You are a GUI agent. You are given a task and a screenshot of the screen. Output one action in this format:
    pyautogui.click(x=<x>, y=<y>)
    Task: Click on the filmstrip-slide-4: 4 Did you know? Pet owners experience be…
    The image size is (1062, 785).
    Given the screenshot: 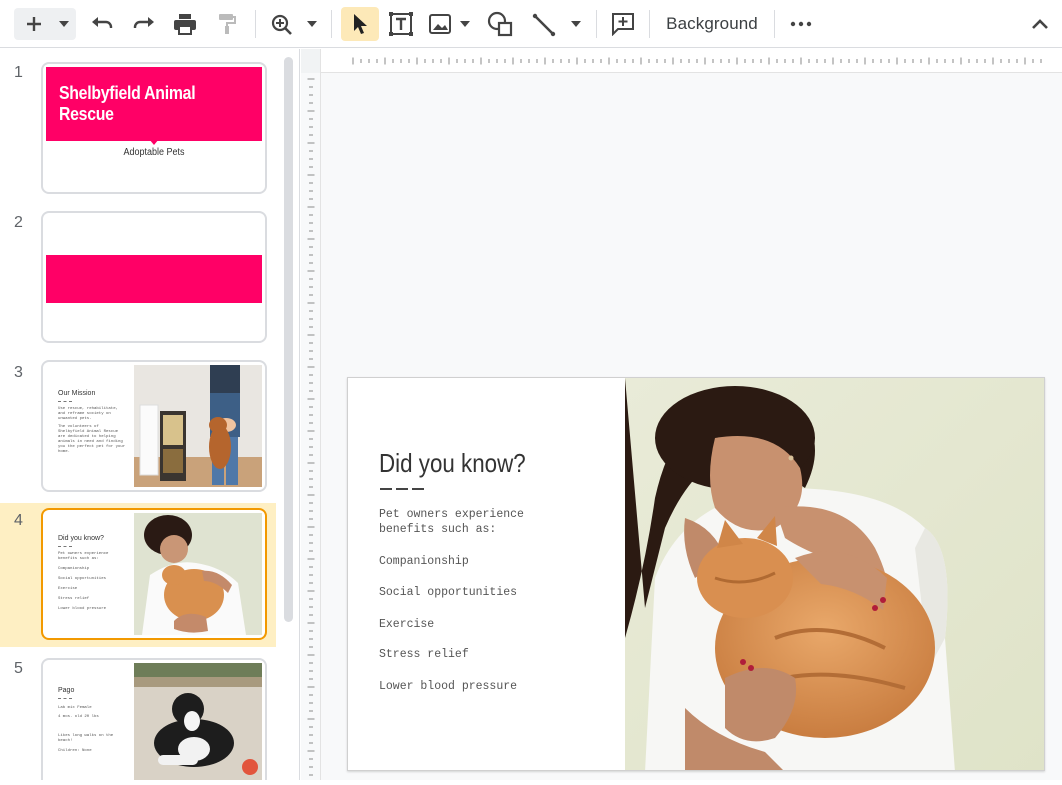 What is the action you would take?
    pyautogui.click(x=138, y=575)
    